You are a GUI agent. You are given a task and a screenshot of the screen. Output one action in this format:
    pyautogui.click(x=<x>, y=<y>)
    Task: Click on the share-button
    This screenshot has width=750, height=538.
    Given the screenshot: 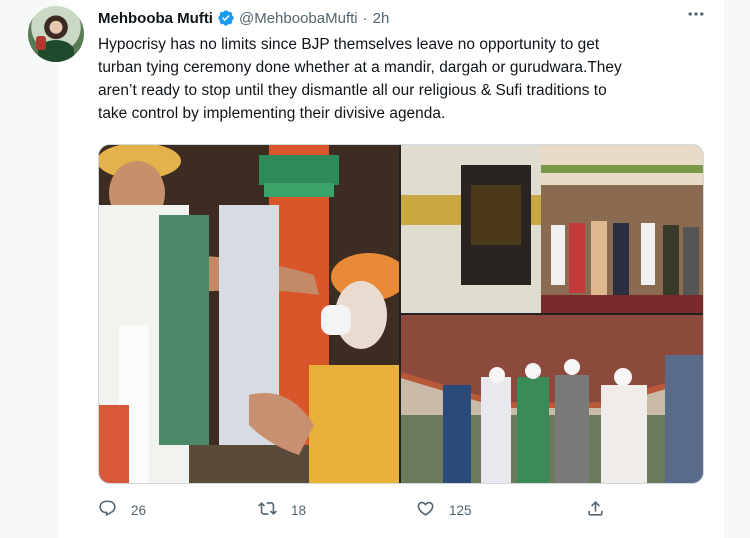 What is the action you would take?
    pyautogui.click(x=602, y=510)
    